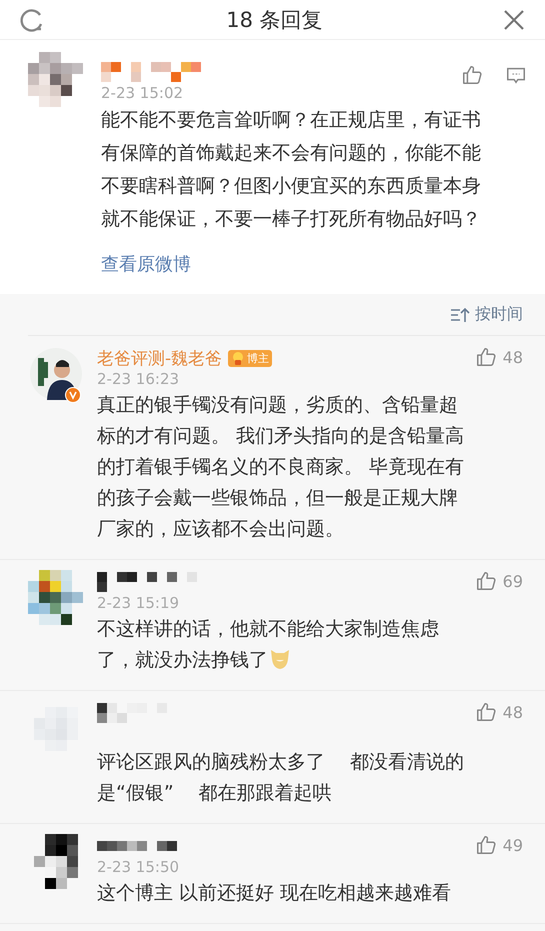 The image size is (545, 931). What do you see at coordinates (274, 20) in the screenshot?
I see `dialog-title: 18 条回复` at bounding box center [274, 20].